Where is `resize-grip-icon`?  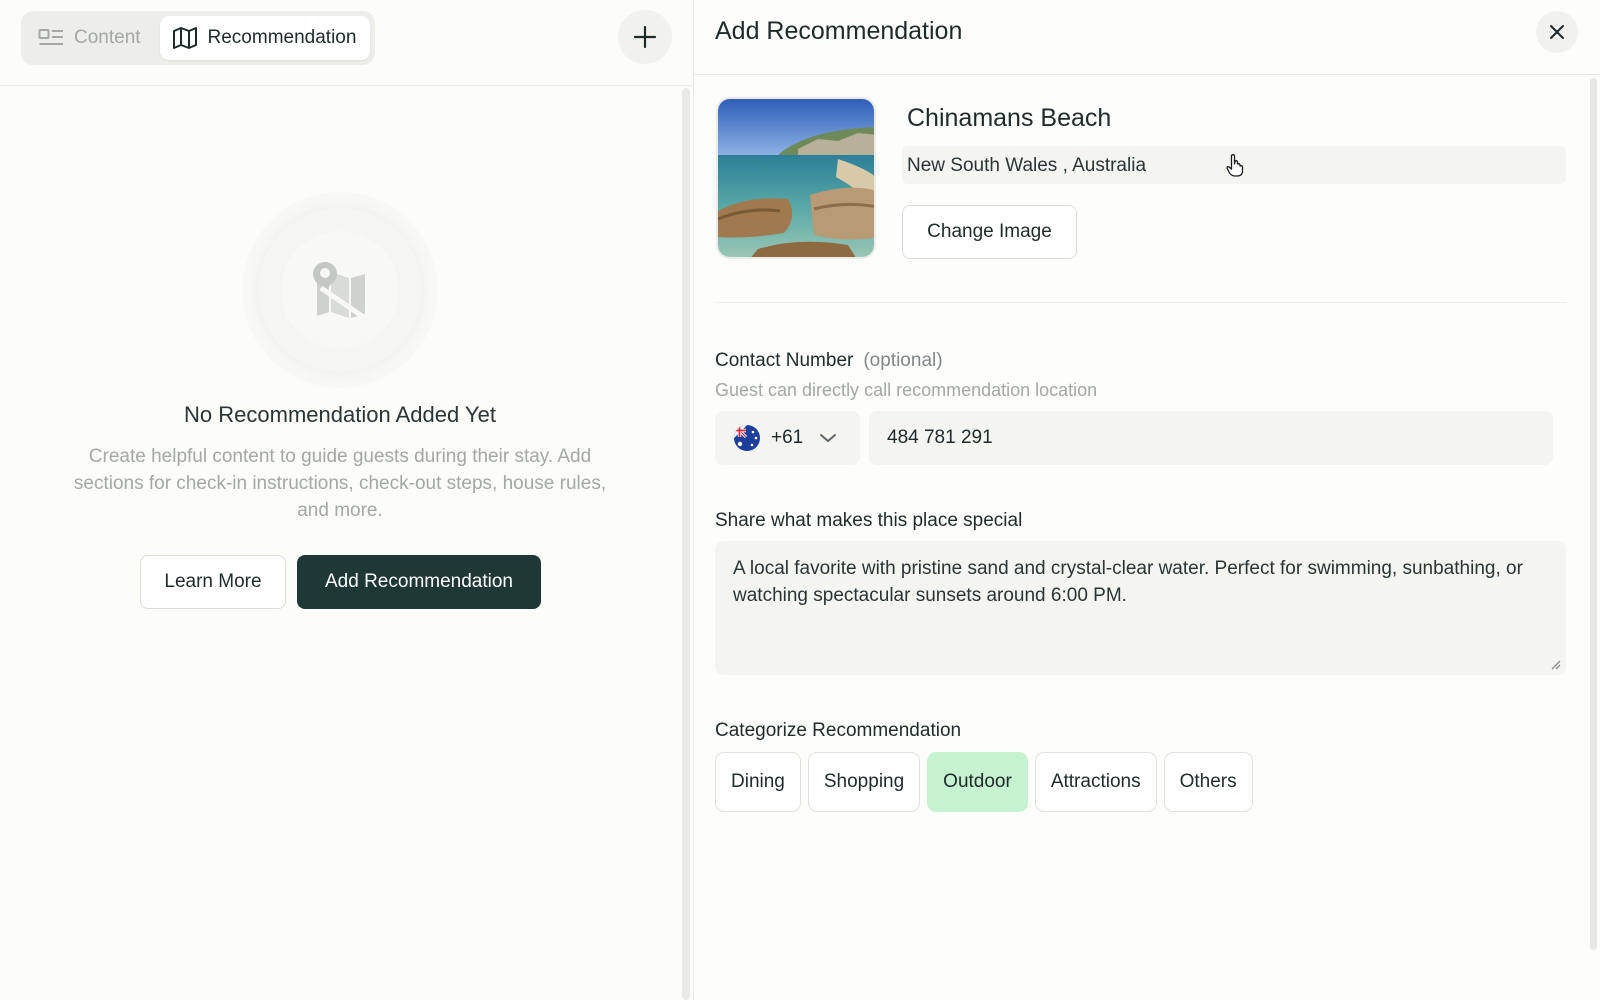 resize-grip-icon is located at coordinates (1555, 664).